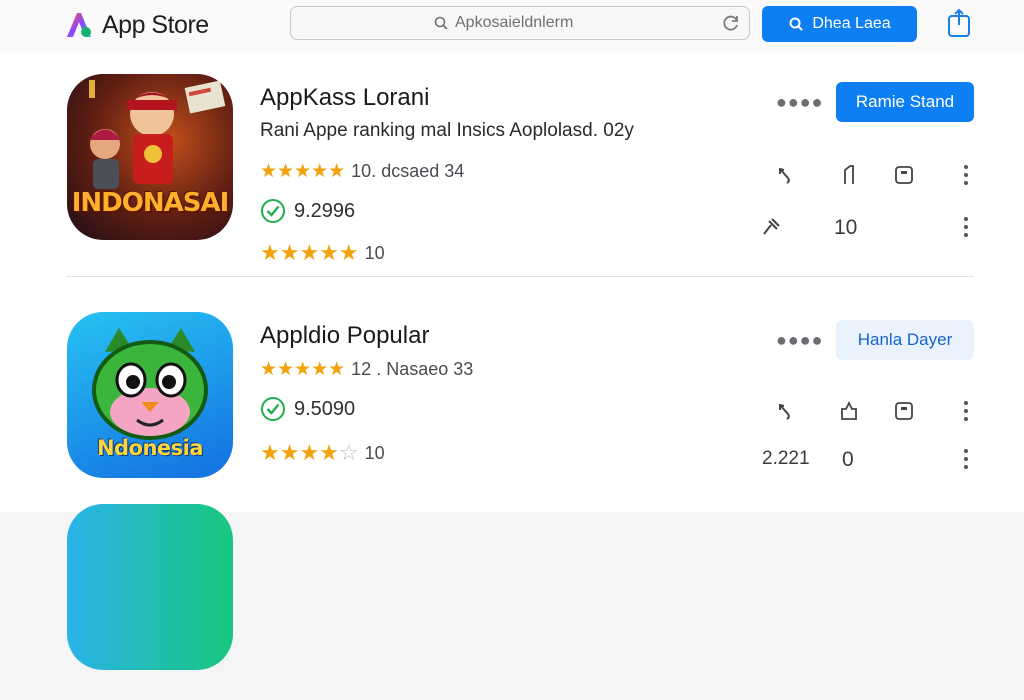 The width and height of the screenshot is (1024, 700). I want to click on app-icon-text: INDONASAI, so click(150, 203).